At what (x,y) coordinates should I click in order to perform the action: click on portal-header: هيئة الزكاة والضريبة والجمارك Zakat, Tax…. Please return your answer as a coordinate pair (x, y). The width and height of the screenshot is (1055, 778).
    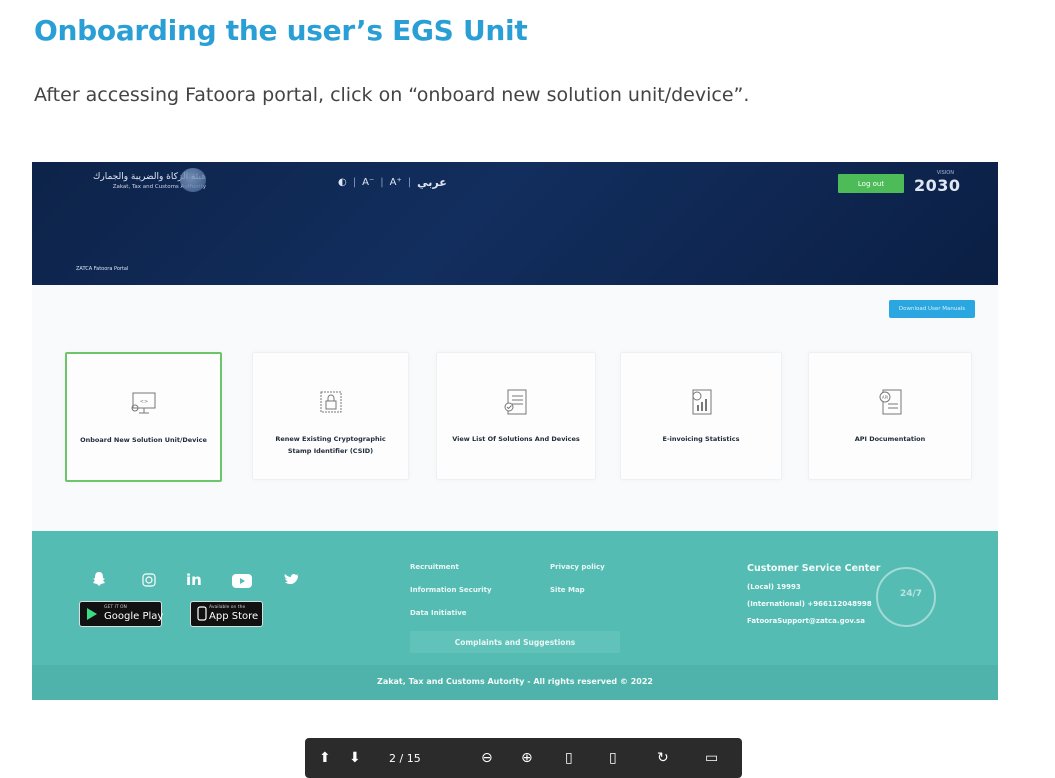
    Looking at the image, I should click on (515, 223).